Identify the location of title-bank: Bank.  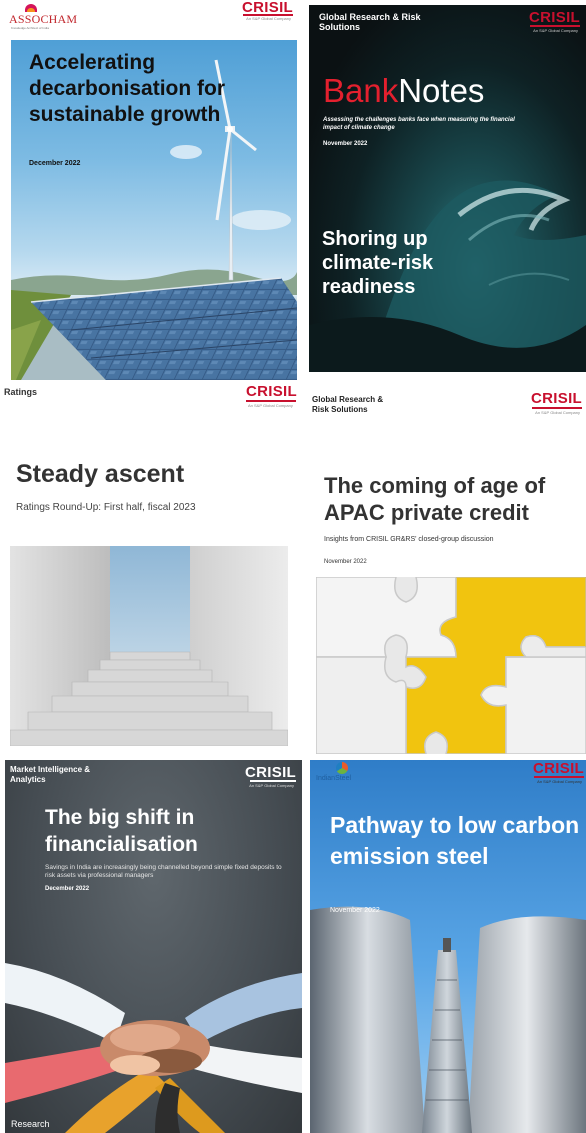
(361, 90).